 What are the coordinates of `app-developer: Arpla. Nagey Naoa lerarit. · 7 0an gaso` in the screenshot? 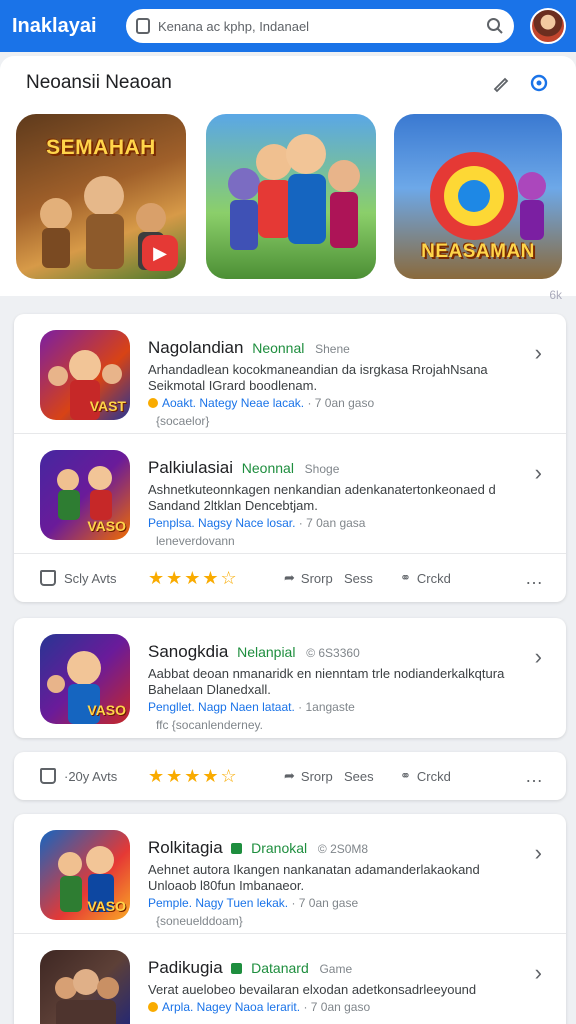 It's located at (333, 1007).